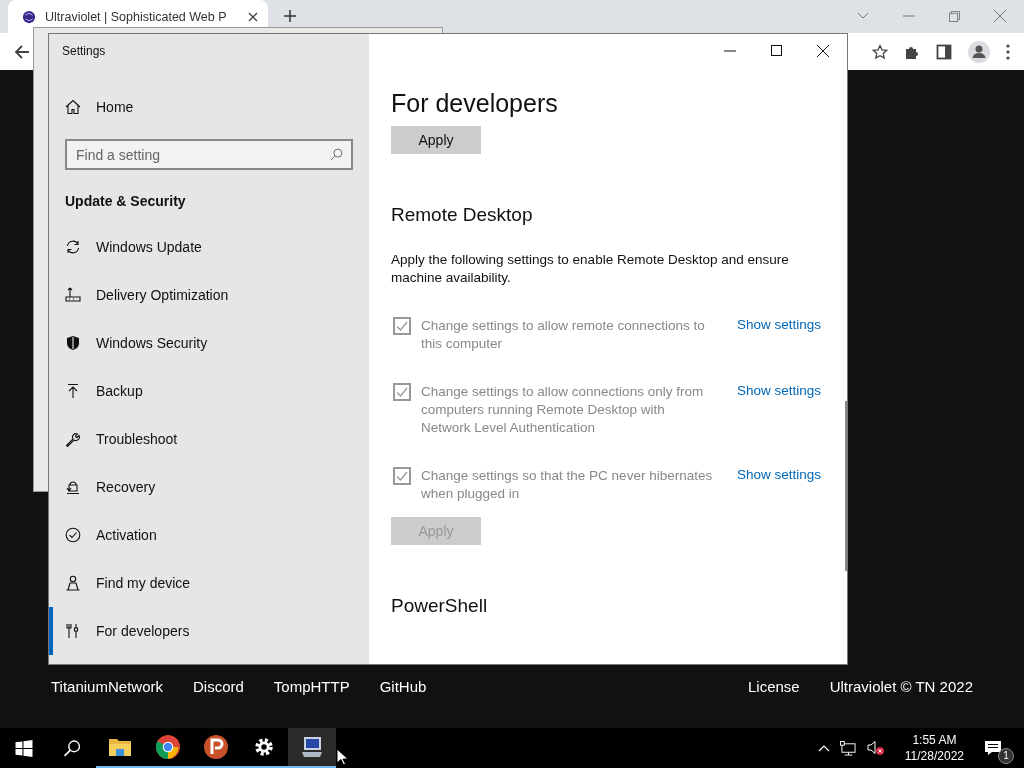  I want to click on profile-icon, so click(979, 51).